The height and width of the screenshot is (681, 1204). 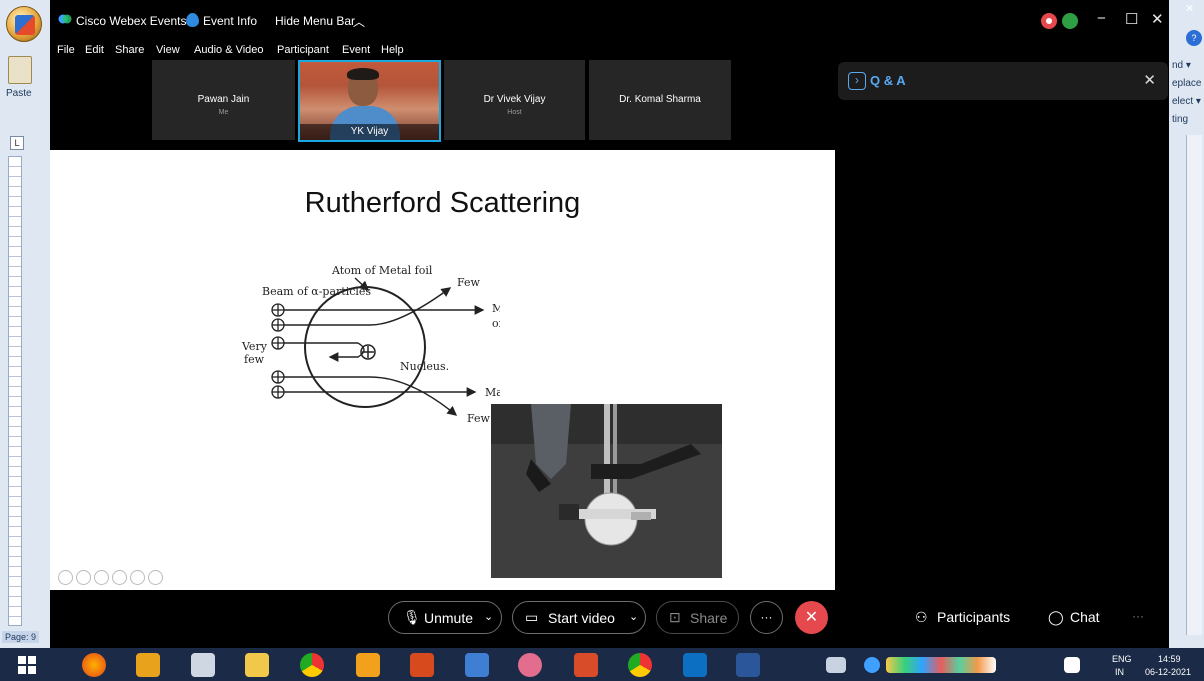 I want to click on word-icon, so click(x=748, y=665).